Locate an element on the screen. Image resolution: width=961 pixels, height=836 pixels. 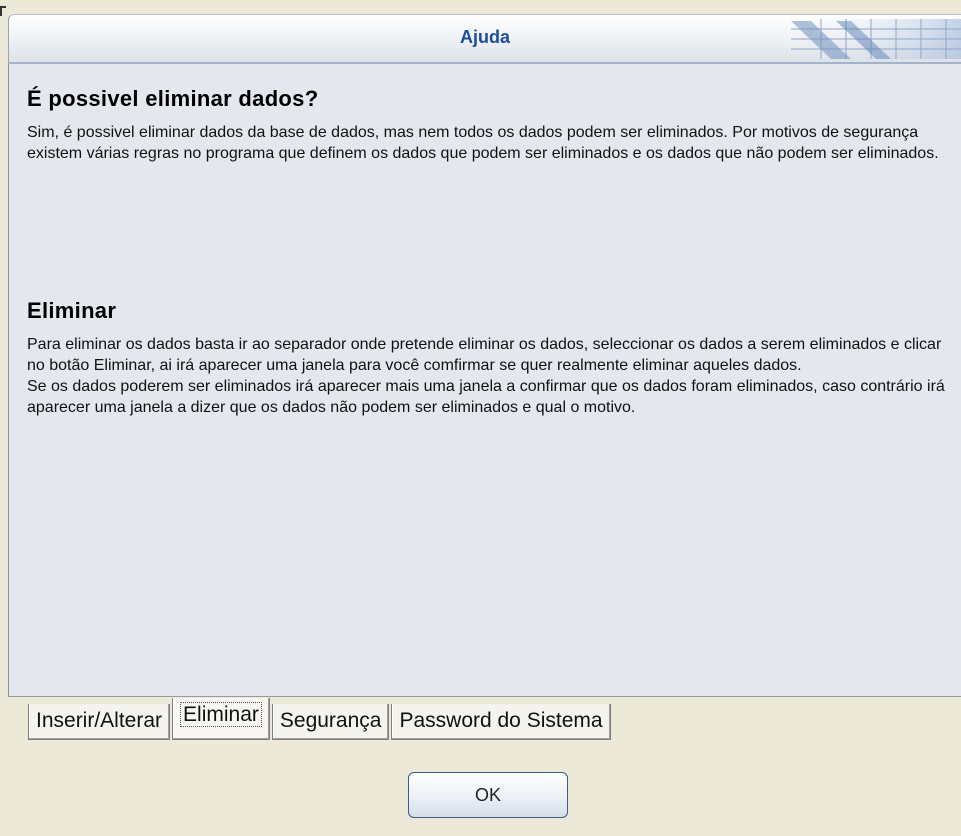
tab-eliminar: Eliminar is located at coordinates (221, 719).